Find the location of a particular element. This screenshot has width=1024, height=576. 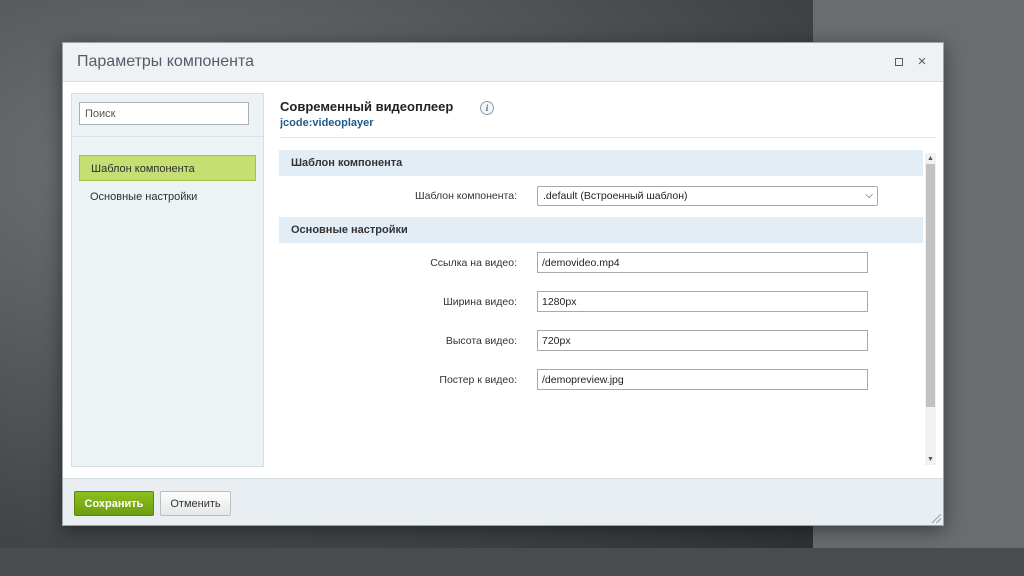

save-button: Сохранить is located at coordinates (114, 503).